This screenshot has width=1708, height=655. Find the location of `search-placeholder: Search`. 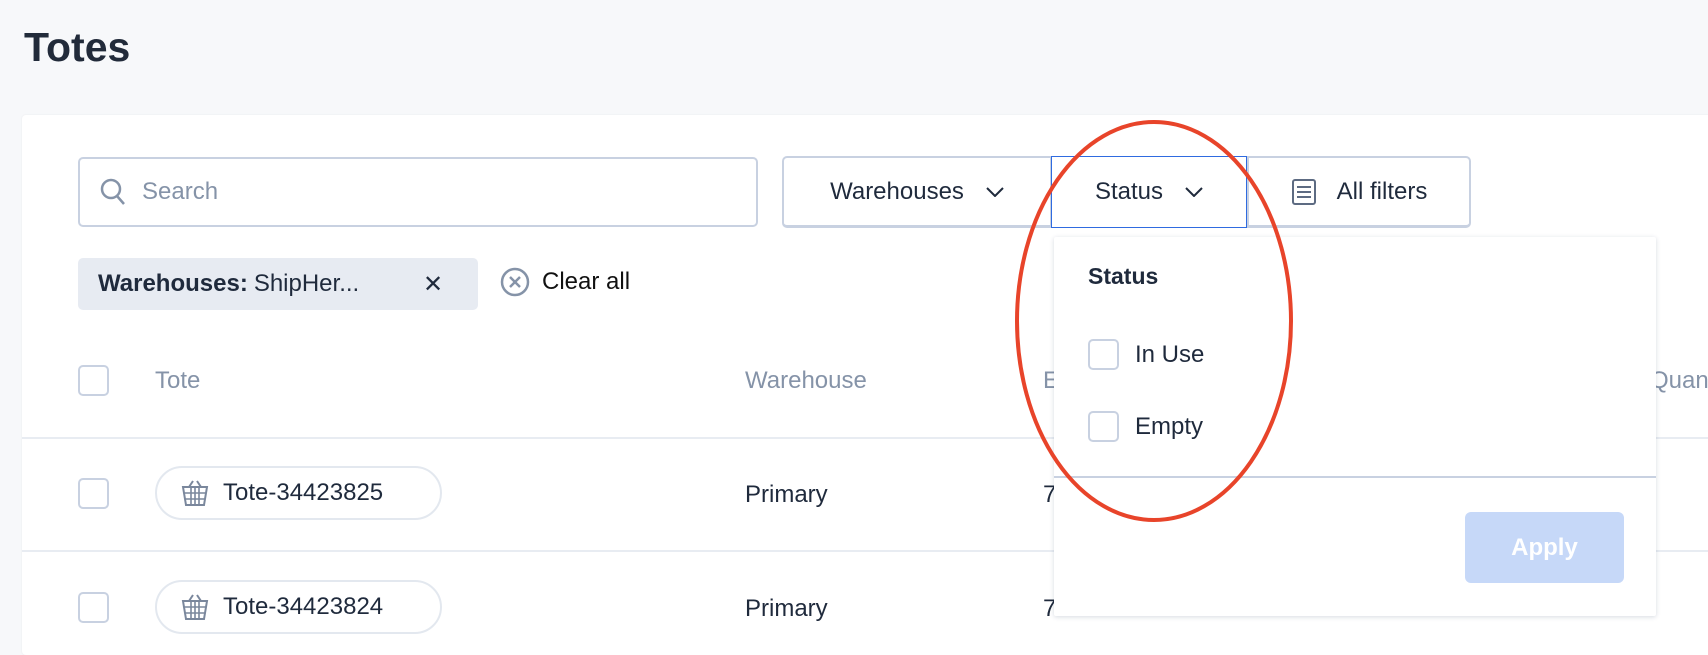

search-placeholder: Search is located at coordinates (180, 191).